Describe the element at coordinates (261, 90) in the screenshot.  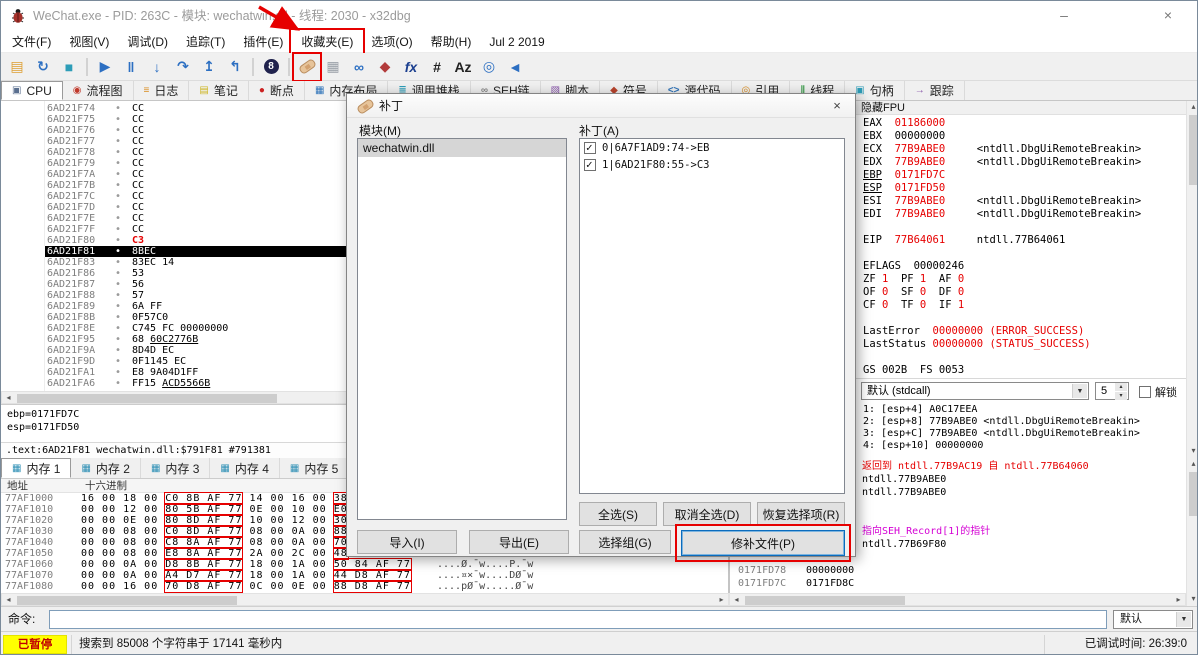
I see `tab-breakpoints-icon: ●` at that location.